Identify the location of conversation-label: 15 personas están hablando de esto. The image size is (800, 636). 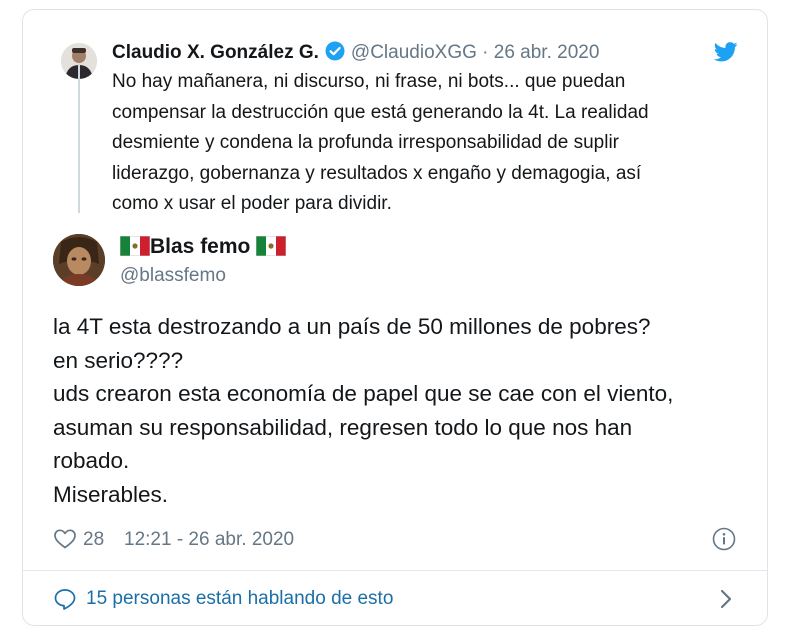
(240, 598).